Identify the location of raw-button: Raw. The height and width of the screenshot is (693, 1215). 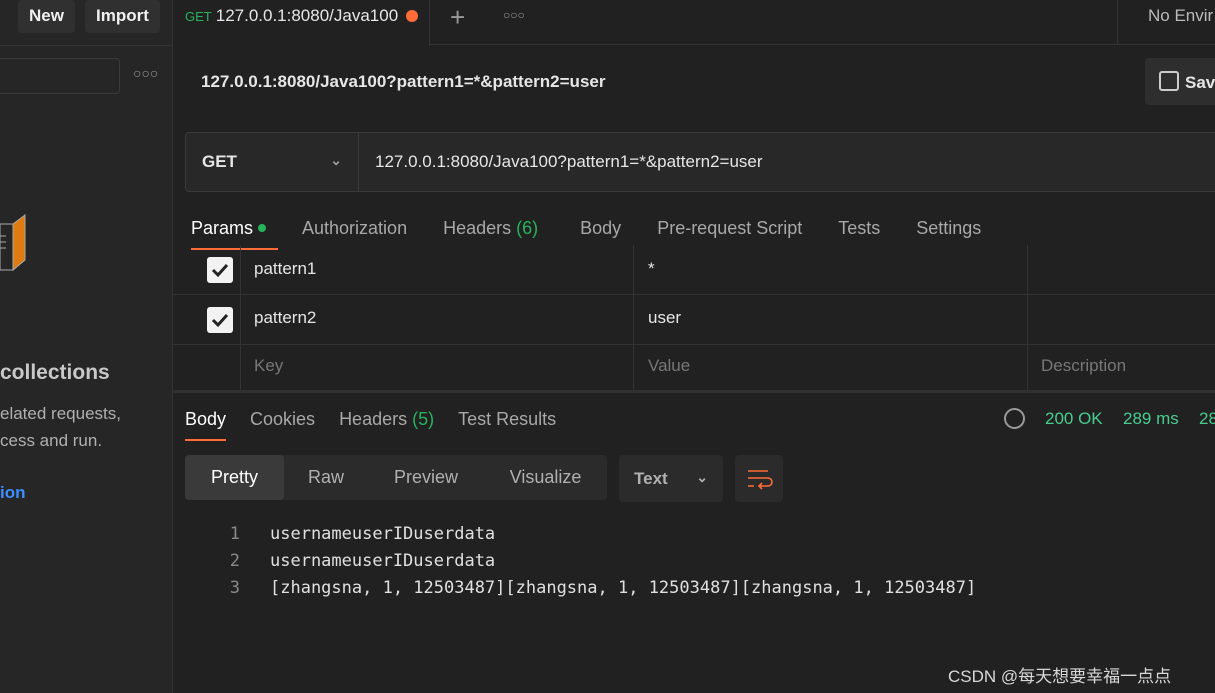
(326, 477).